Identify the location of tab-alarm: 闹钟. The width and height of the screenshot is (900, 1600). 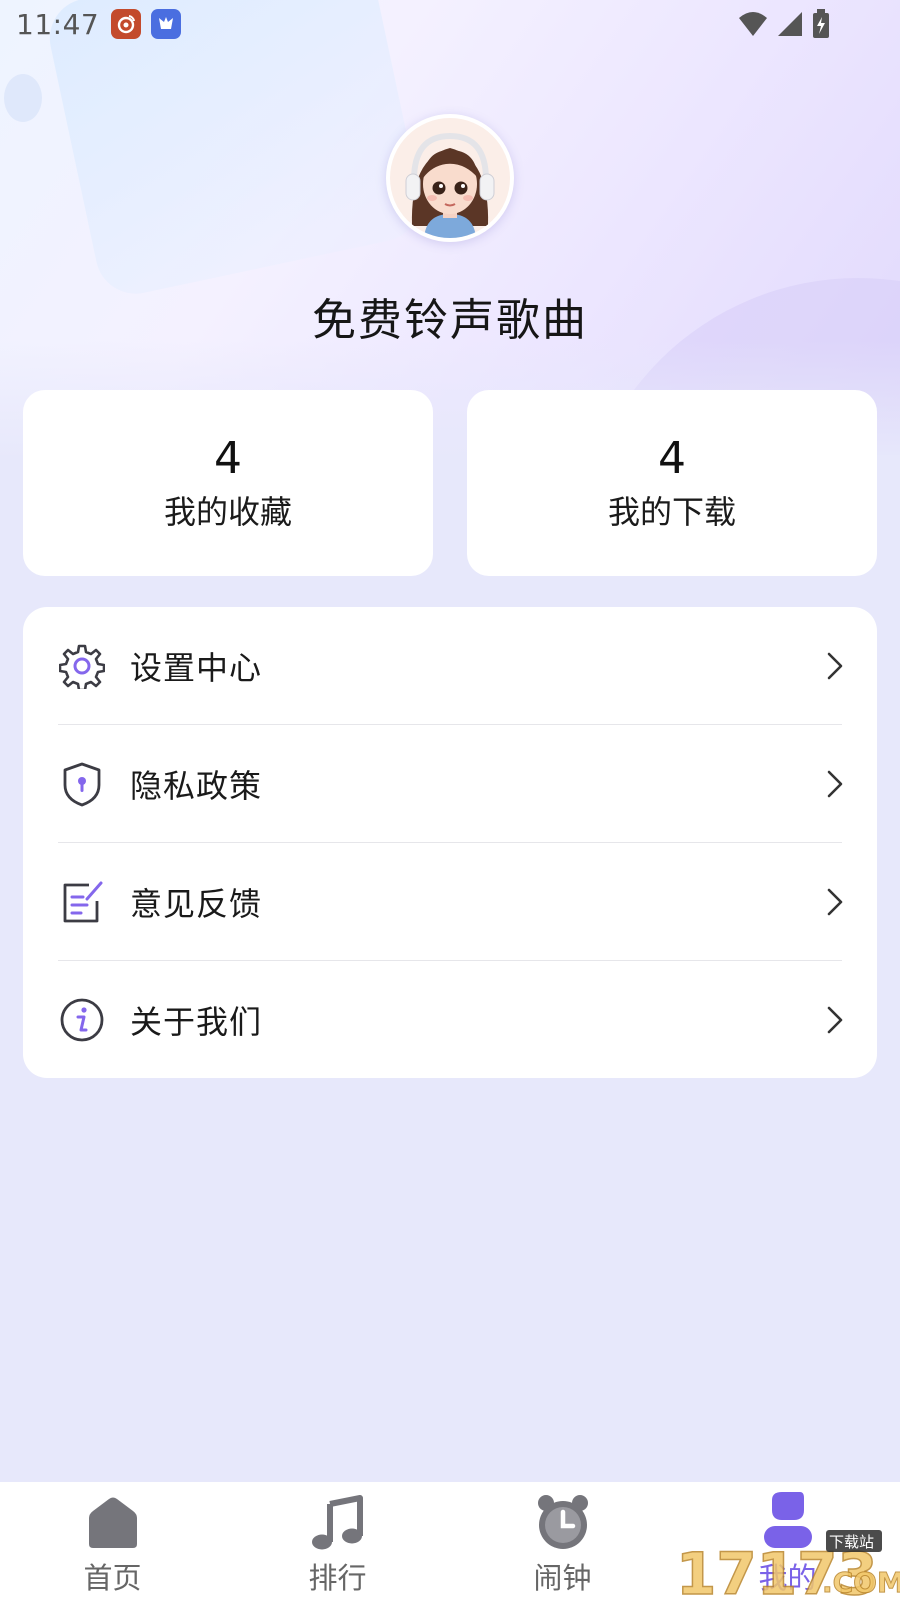
(562, 1541).